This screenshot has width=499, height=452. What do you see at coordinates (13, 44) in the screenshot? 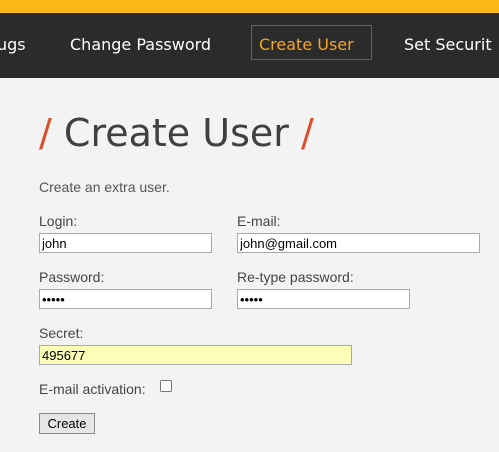
I see `nav-item-bugs: ugs` at bounding box center [13, 44].